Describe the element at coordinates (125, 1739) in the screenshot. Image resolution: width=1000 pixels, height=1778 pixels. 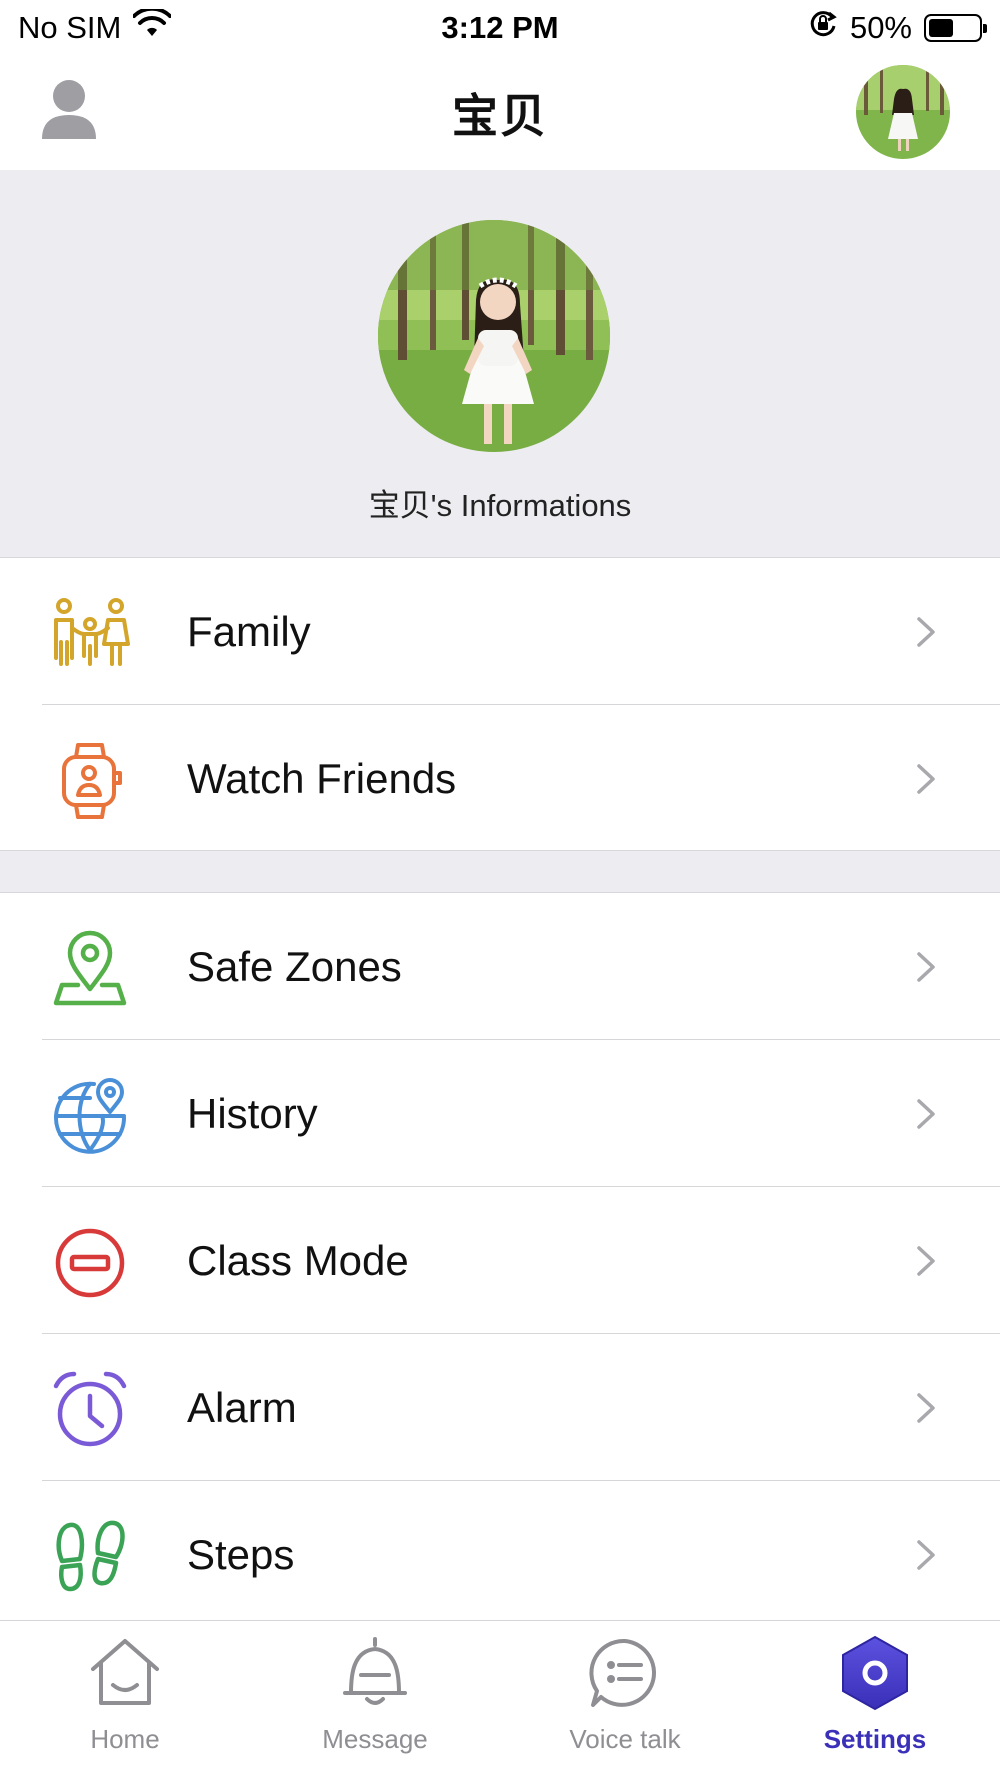
I see `tab-label: Home` at that location.